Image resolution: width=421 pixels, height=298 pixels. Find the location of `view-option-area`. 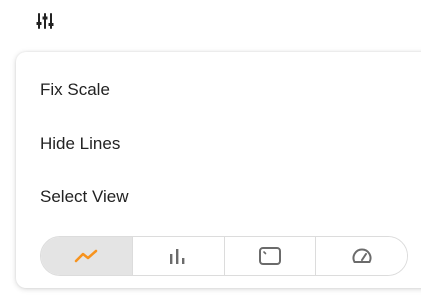

view-option-area is located at coordinates (269, 256).